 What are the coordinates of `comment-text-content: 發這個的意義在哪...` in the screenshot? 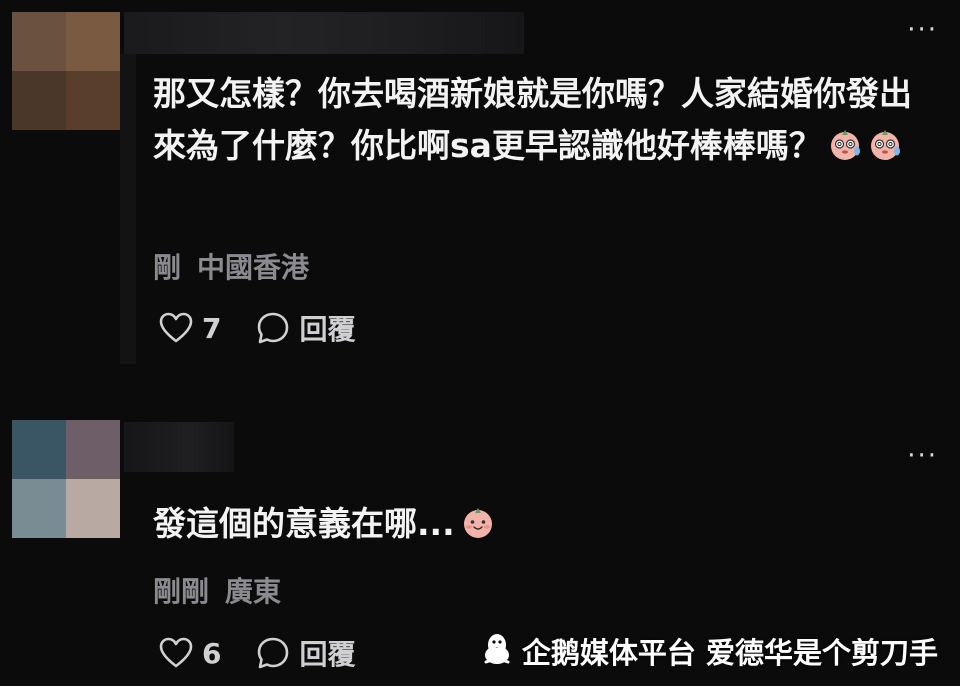 It's located at (304, 523).